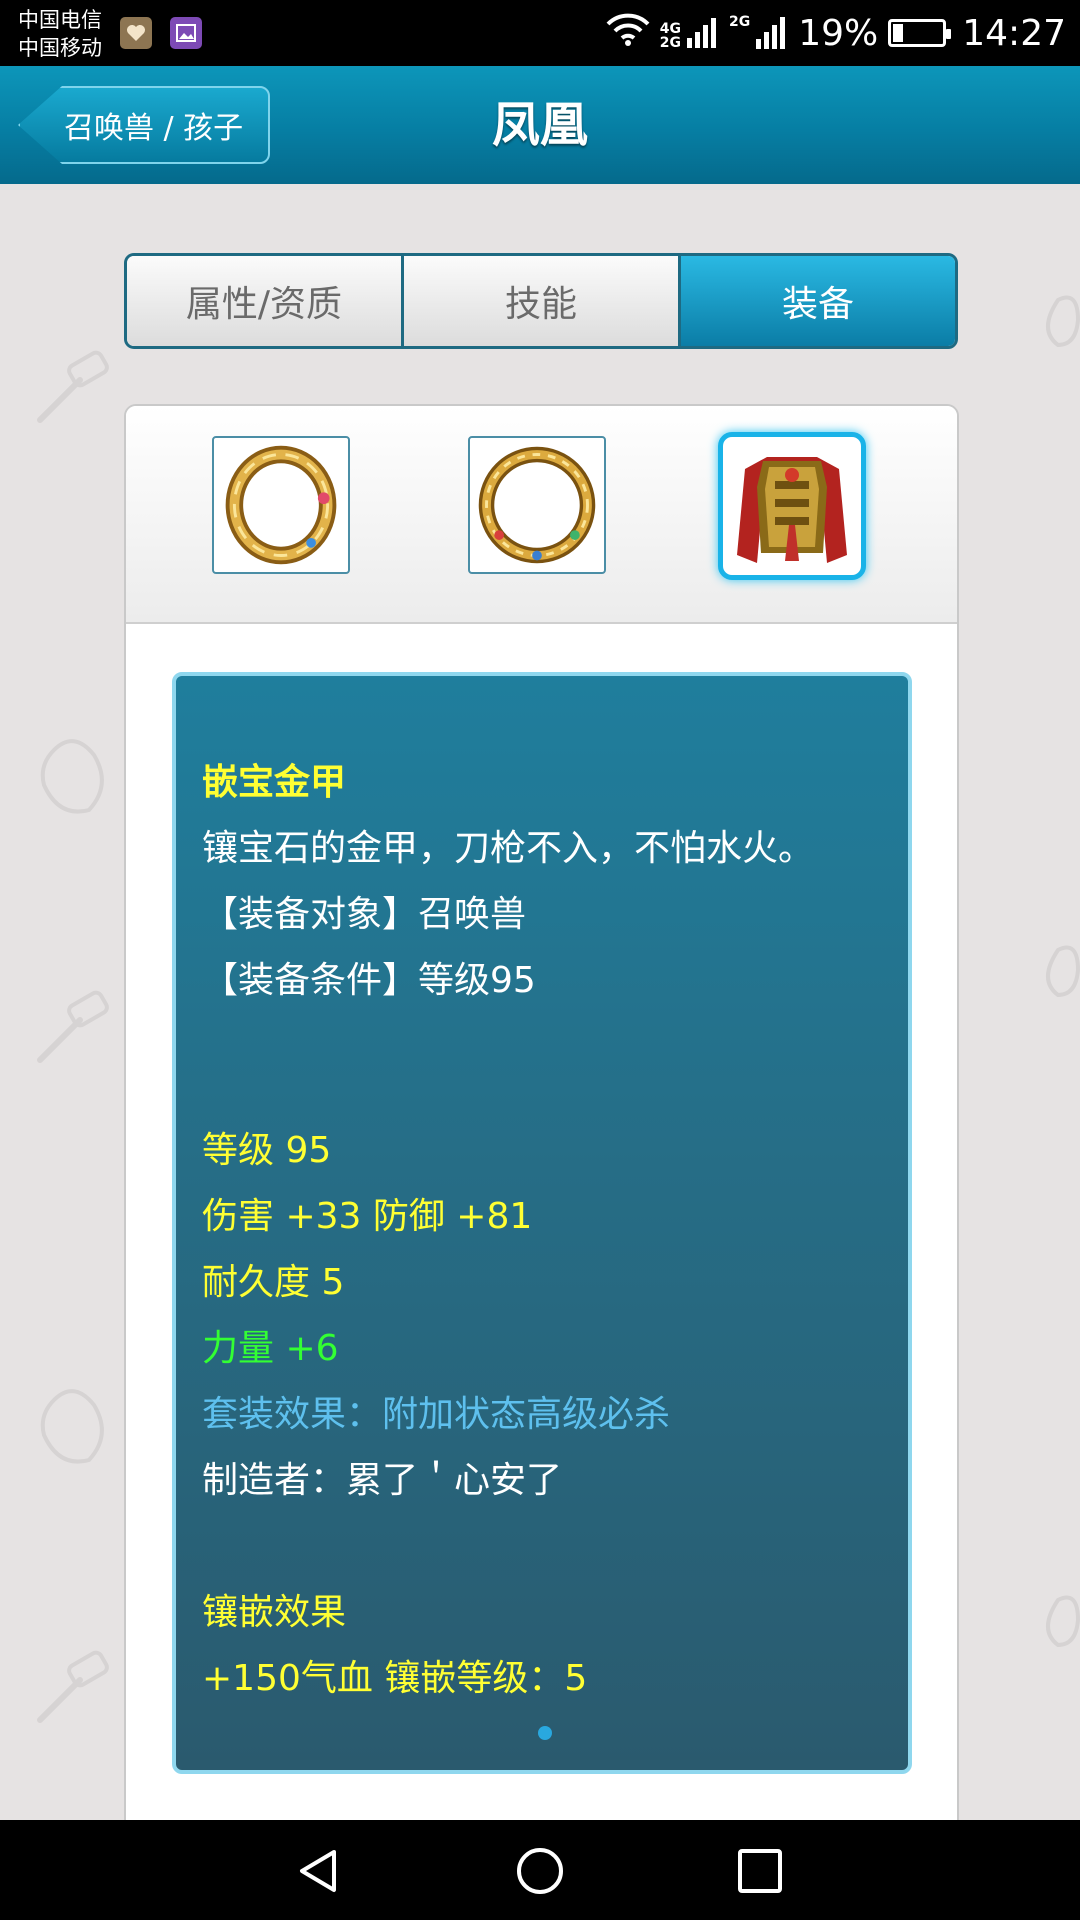 The height and width of the screenshot is (1920, 1080). I want to click on status-bar: 中国电信 中国移动 4G 2G 2G 19% 14:27, so click(540, 33).